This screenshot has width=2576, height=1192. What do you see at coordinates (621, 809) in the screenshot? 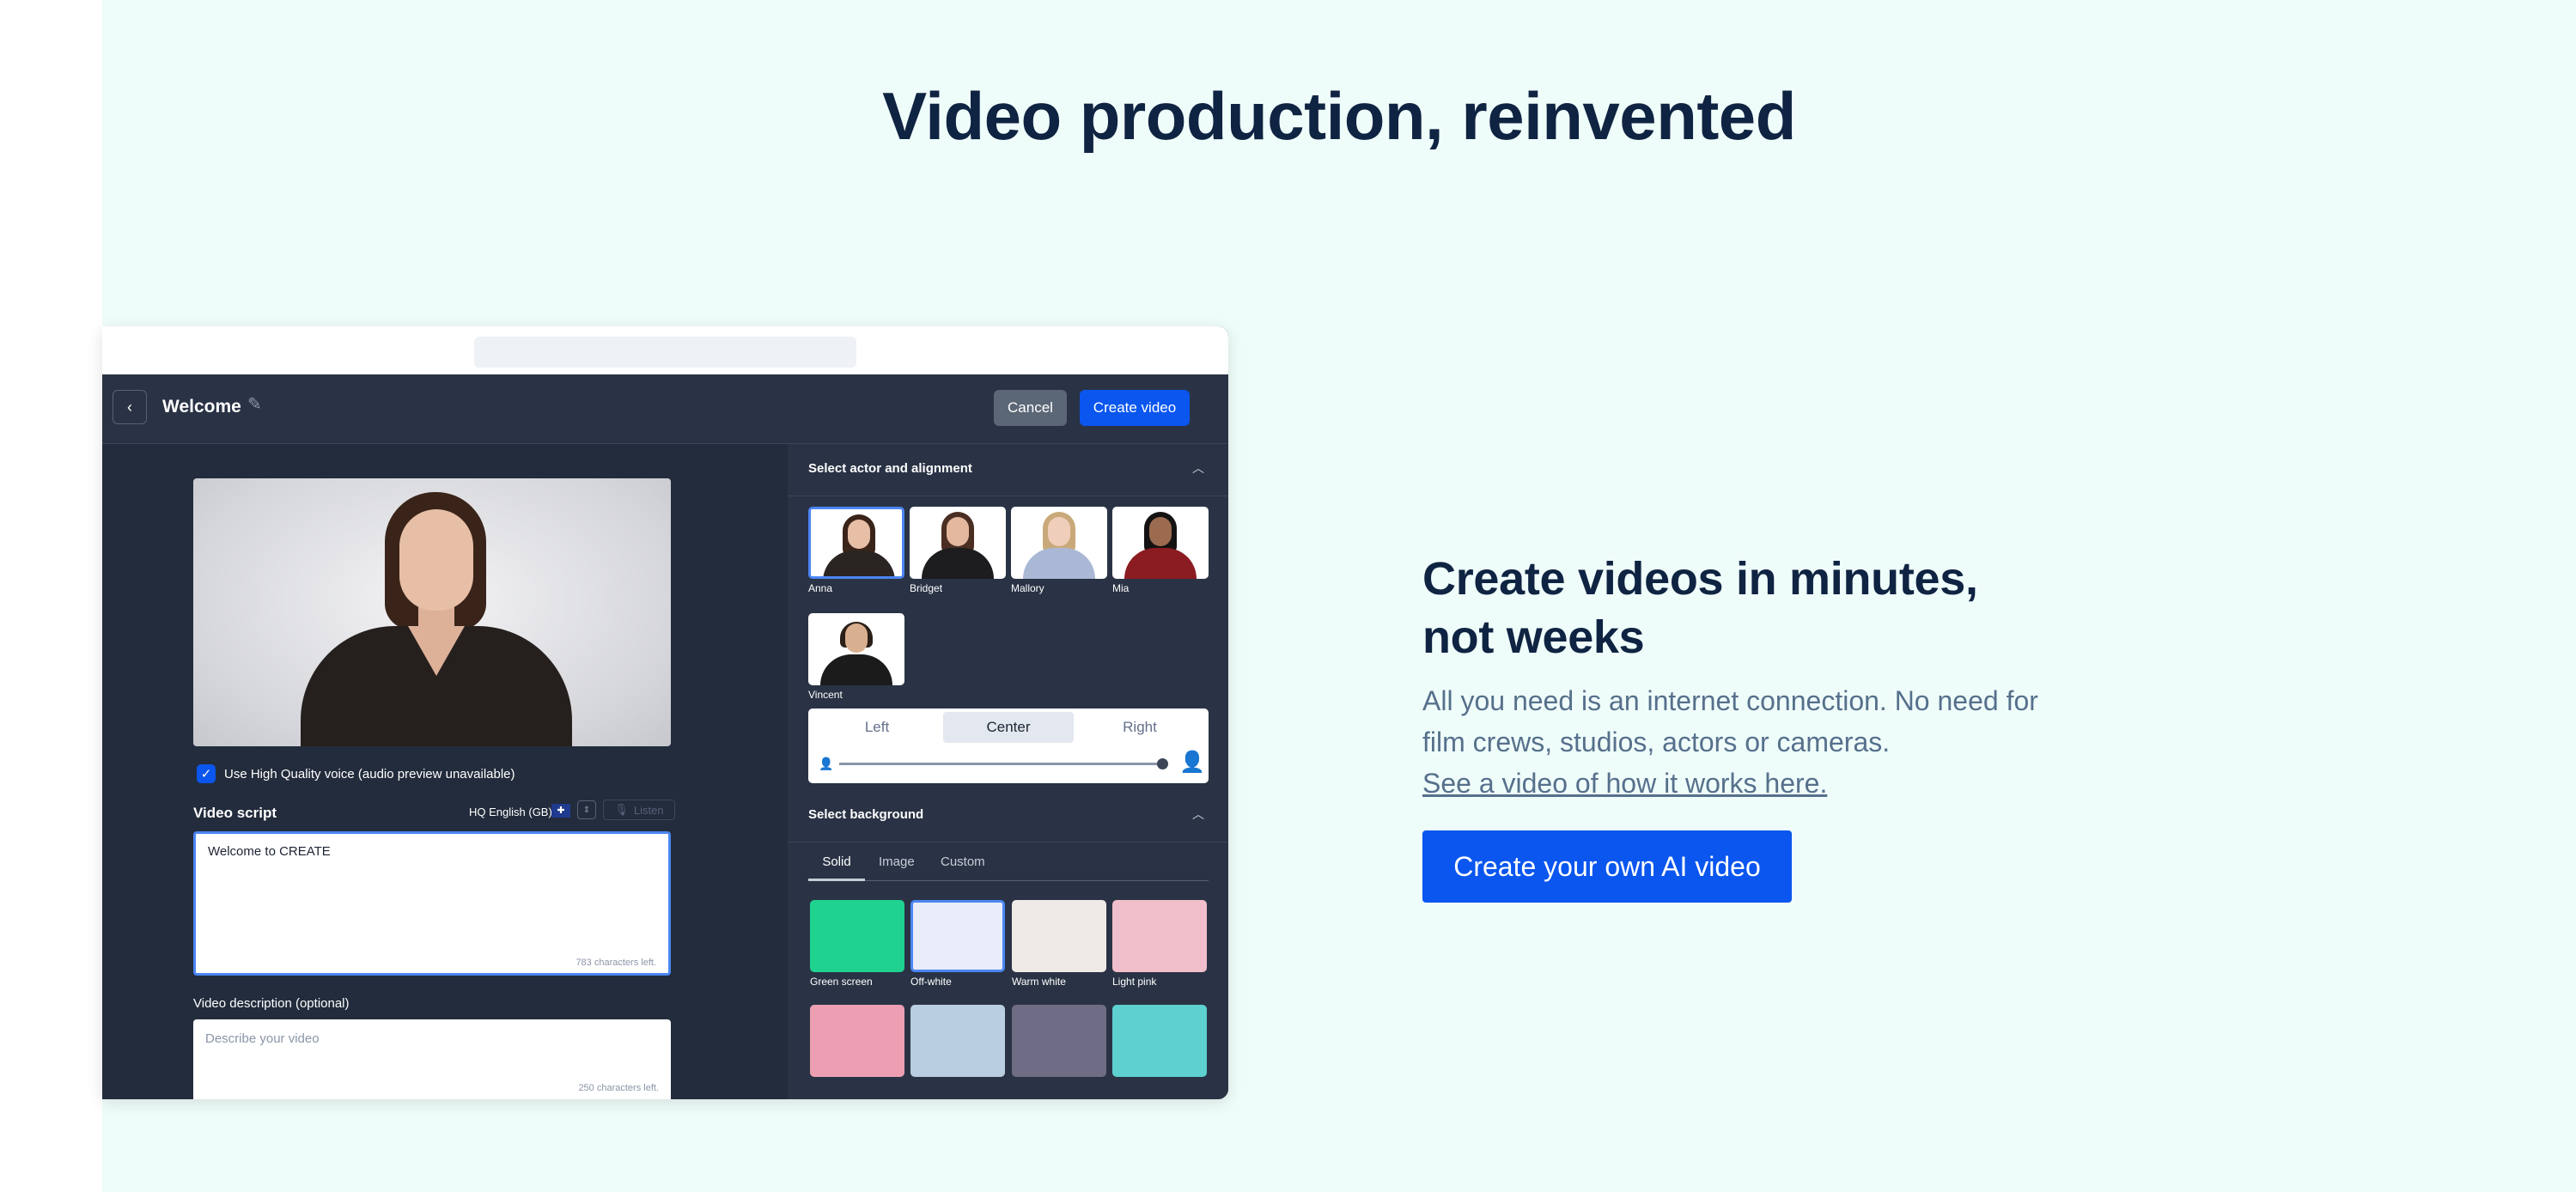
I see `microphone-icon: 🎙` at bounding box center [621, 809].